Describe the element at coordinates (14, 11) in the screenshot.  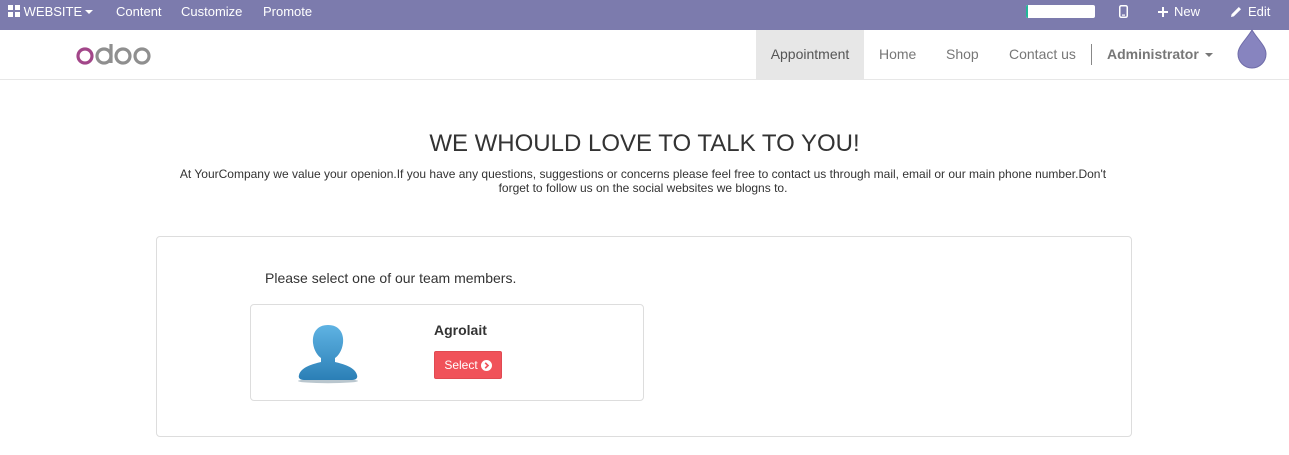
I see `grid-icon` at that location.